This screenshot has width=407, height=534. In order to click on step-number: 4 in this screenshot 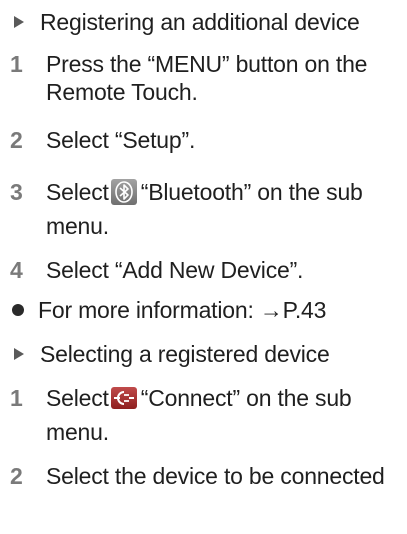, I will do `click(16, 270)`.